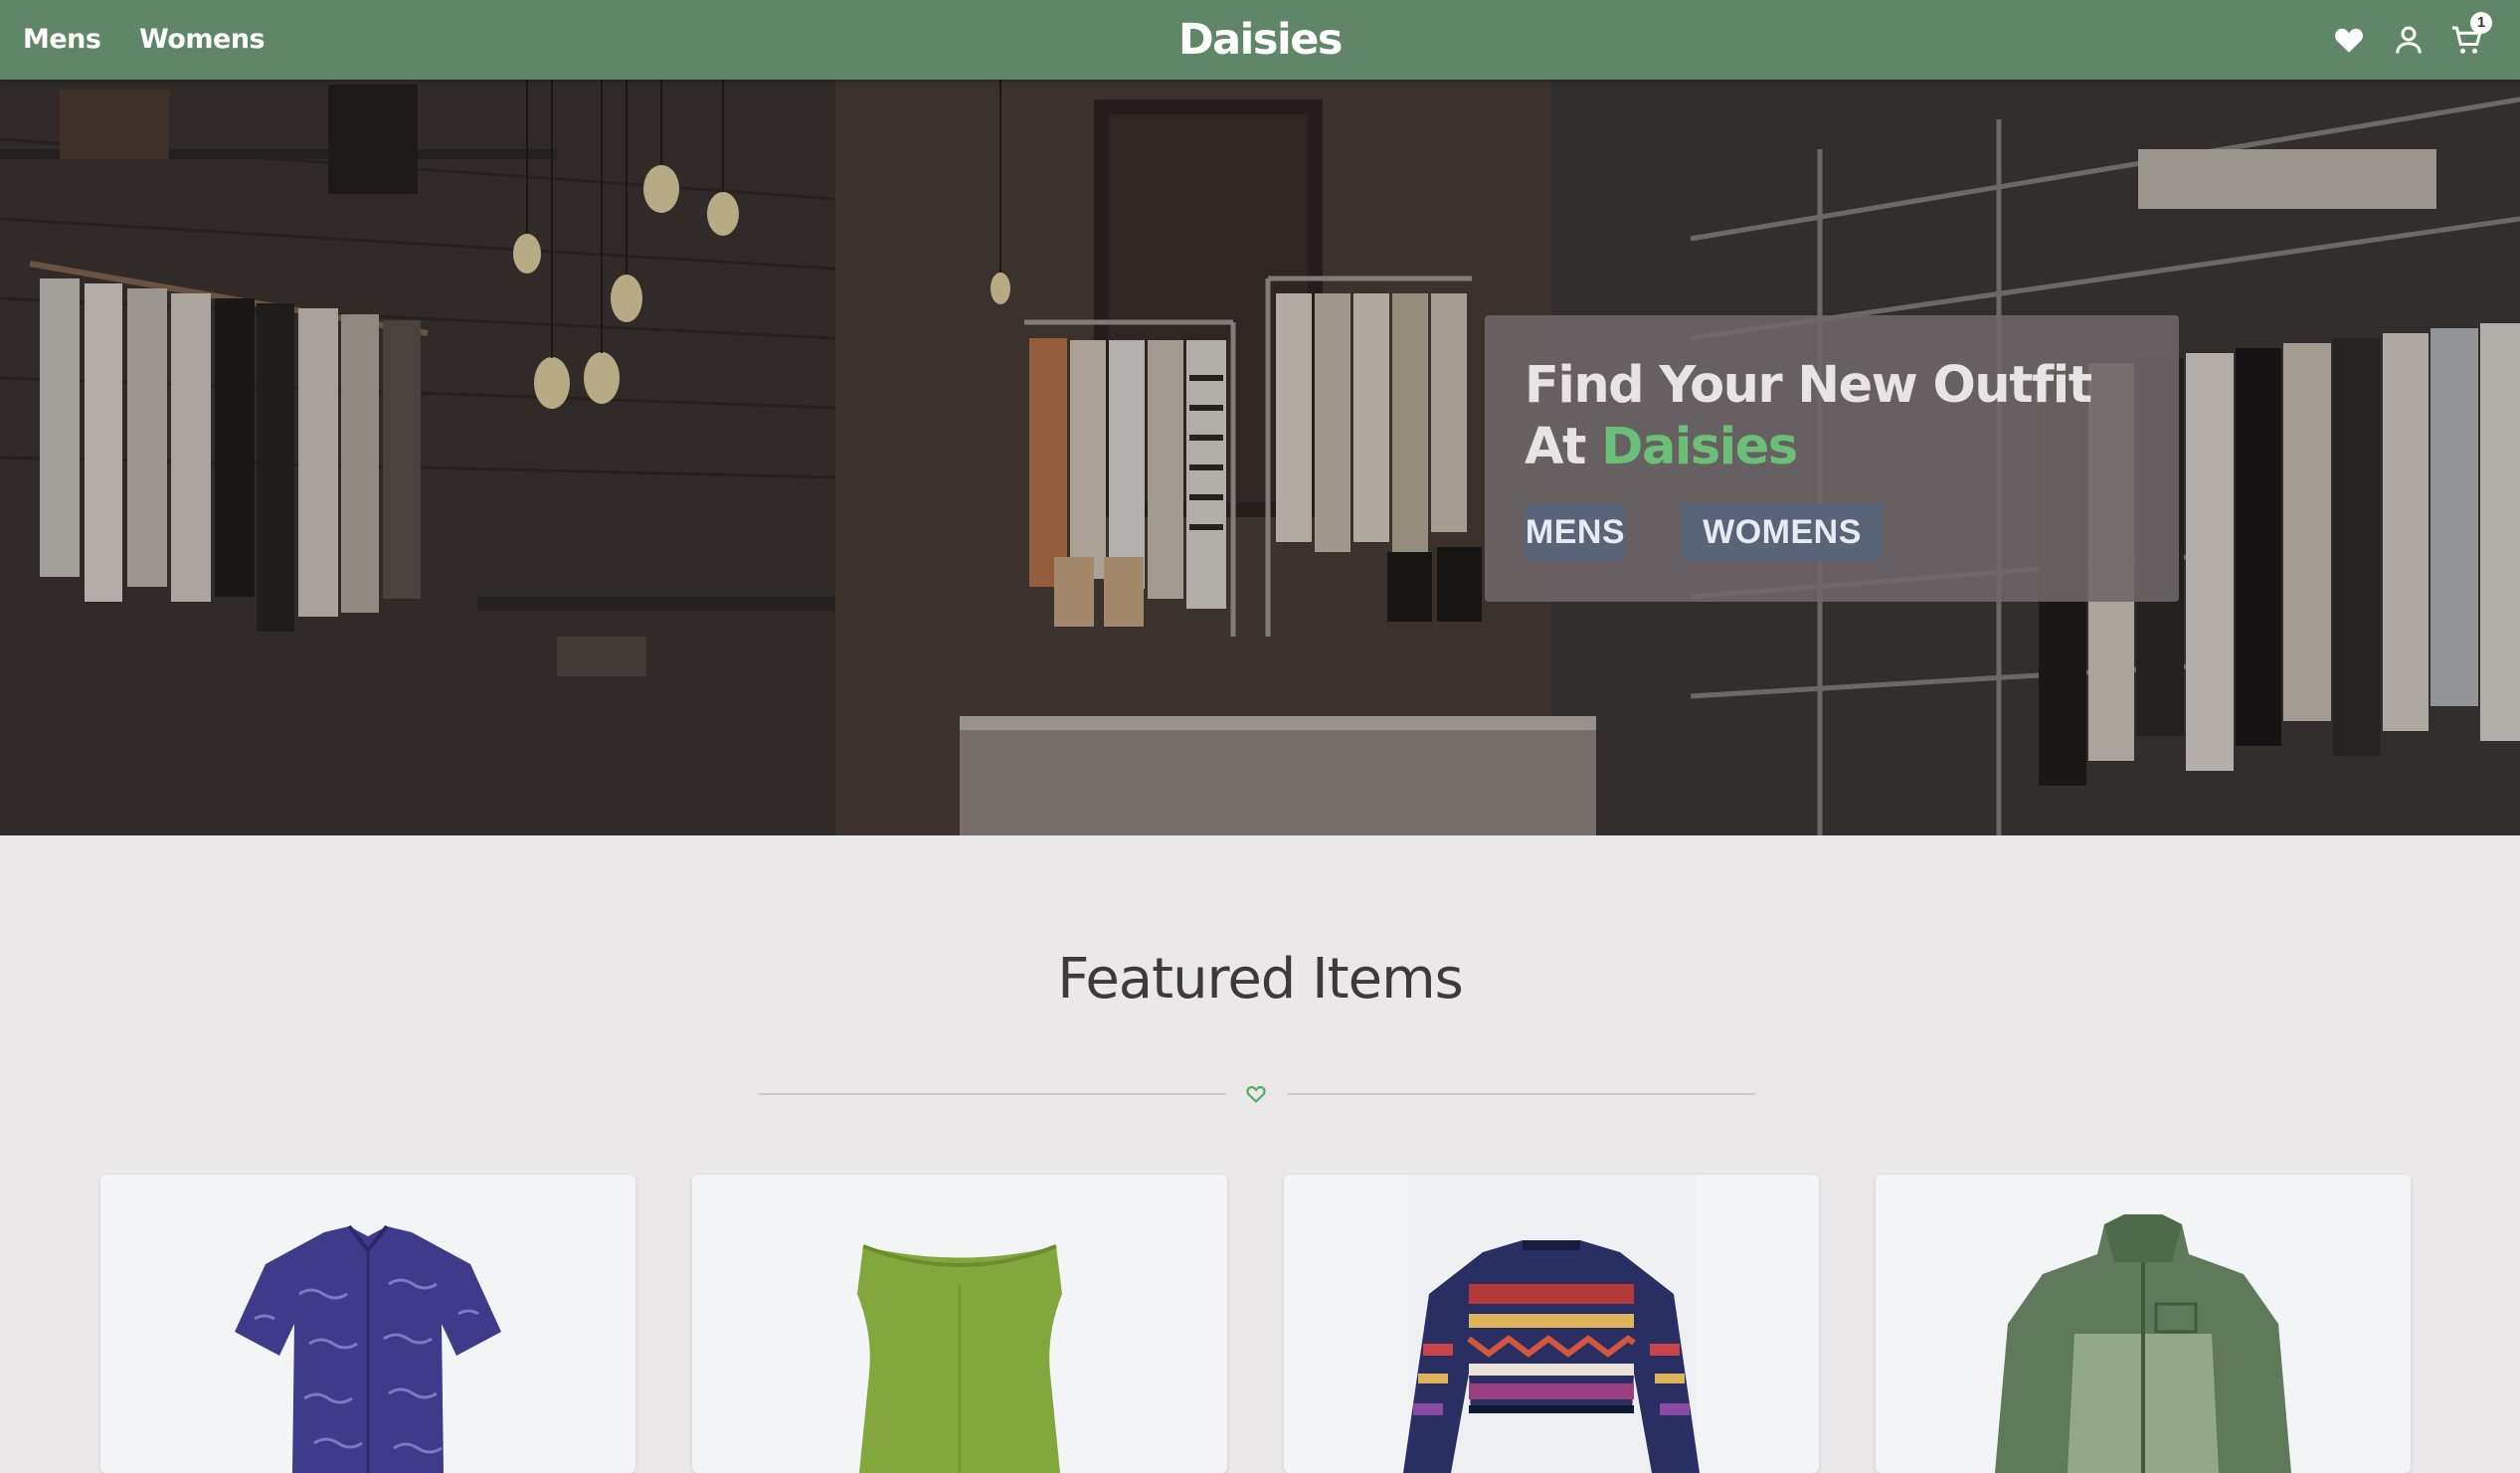 This screenshot has height=1473, width=2520. Describe the element at coordinates (1563, 447) in the screenshot. I see `hero-title-at: At` at that location.